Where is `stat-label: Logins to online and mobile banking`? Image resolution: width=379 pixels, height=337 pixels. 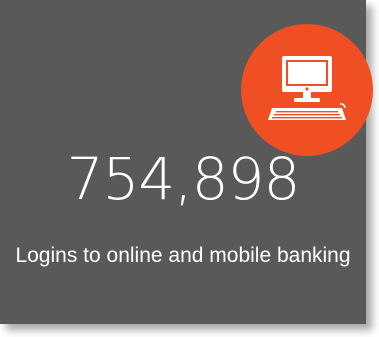
stat-label: Logins to online and mobile banking is located at coordinates (183, 255).